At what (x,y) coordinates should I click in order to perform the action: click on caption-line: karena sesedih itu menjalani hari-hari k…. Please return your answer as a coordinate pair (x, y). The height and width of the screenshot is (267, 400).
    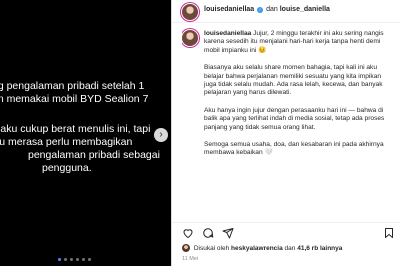
    Looking at the image, I should click on (292, 42).